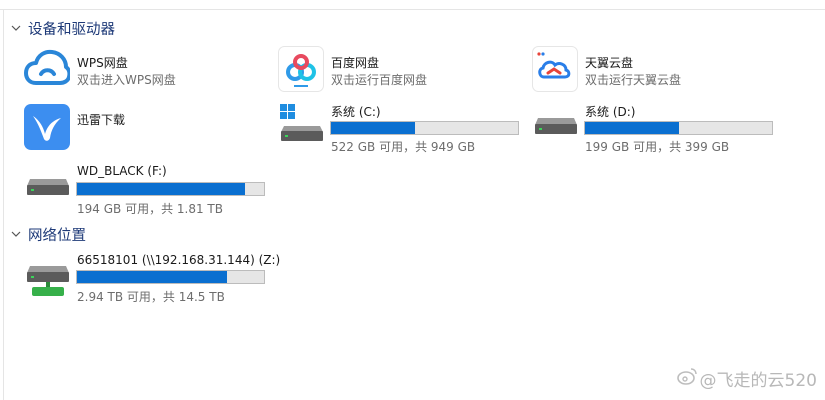 The height and width of the screenshot is (400, 825). What do you see at coordinates (647, 72) in the screenshot?
I see `drive-item-tianyi: 天翼云盘 双击运行天翼云盘` at bounding box center [647, 72].